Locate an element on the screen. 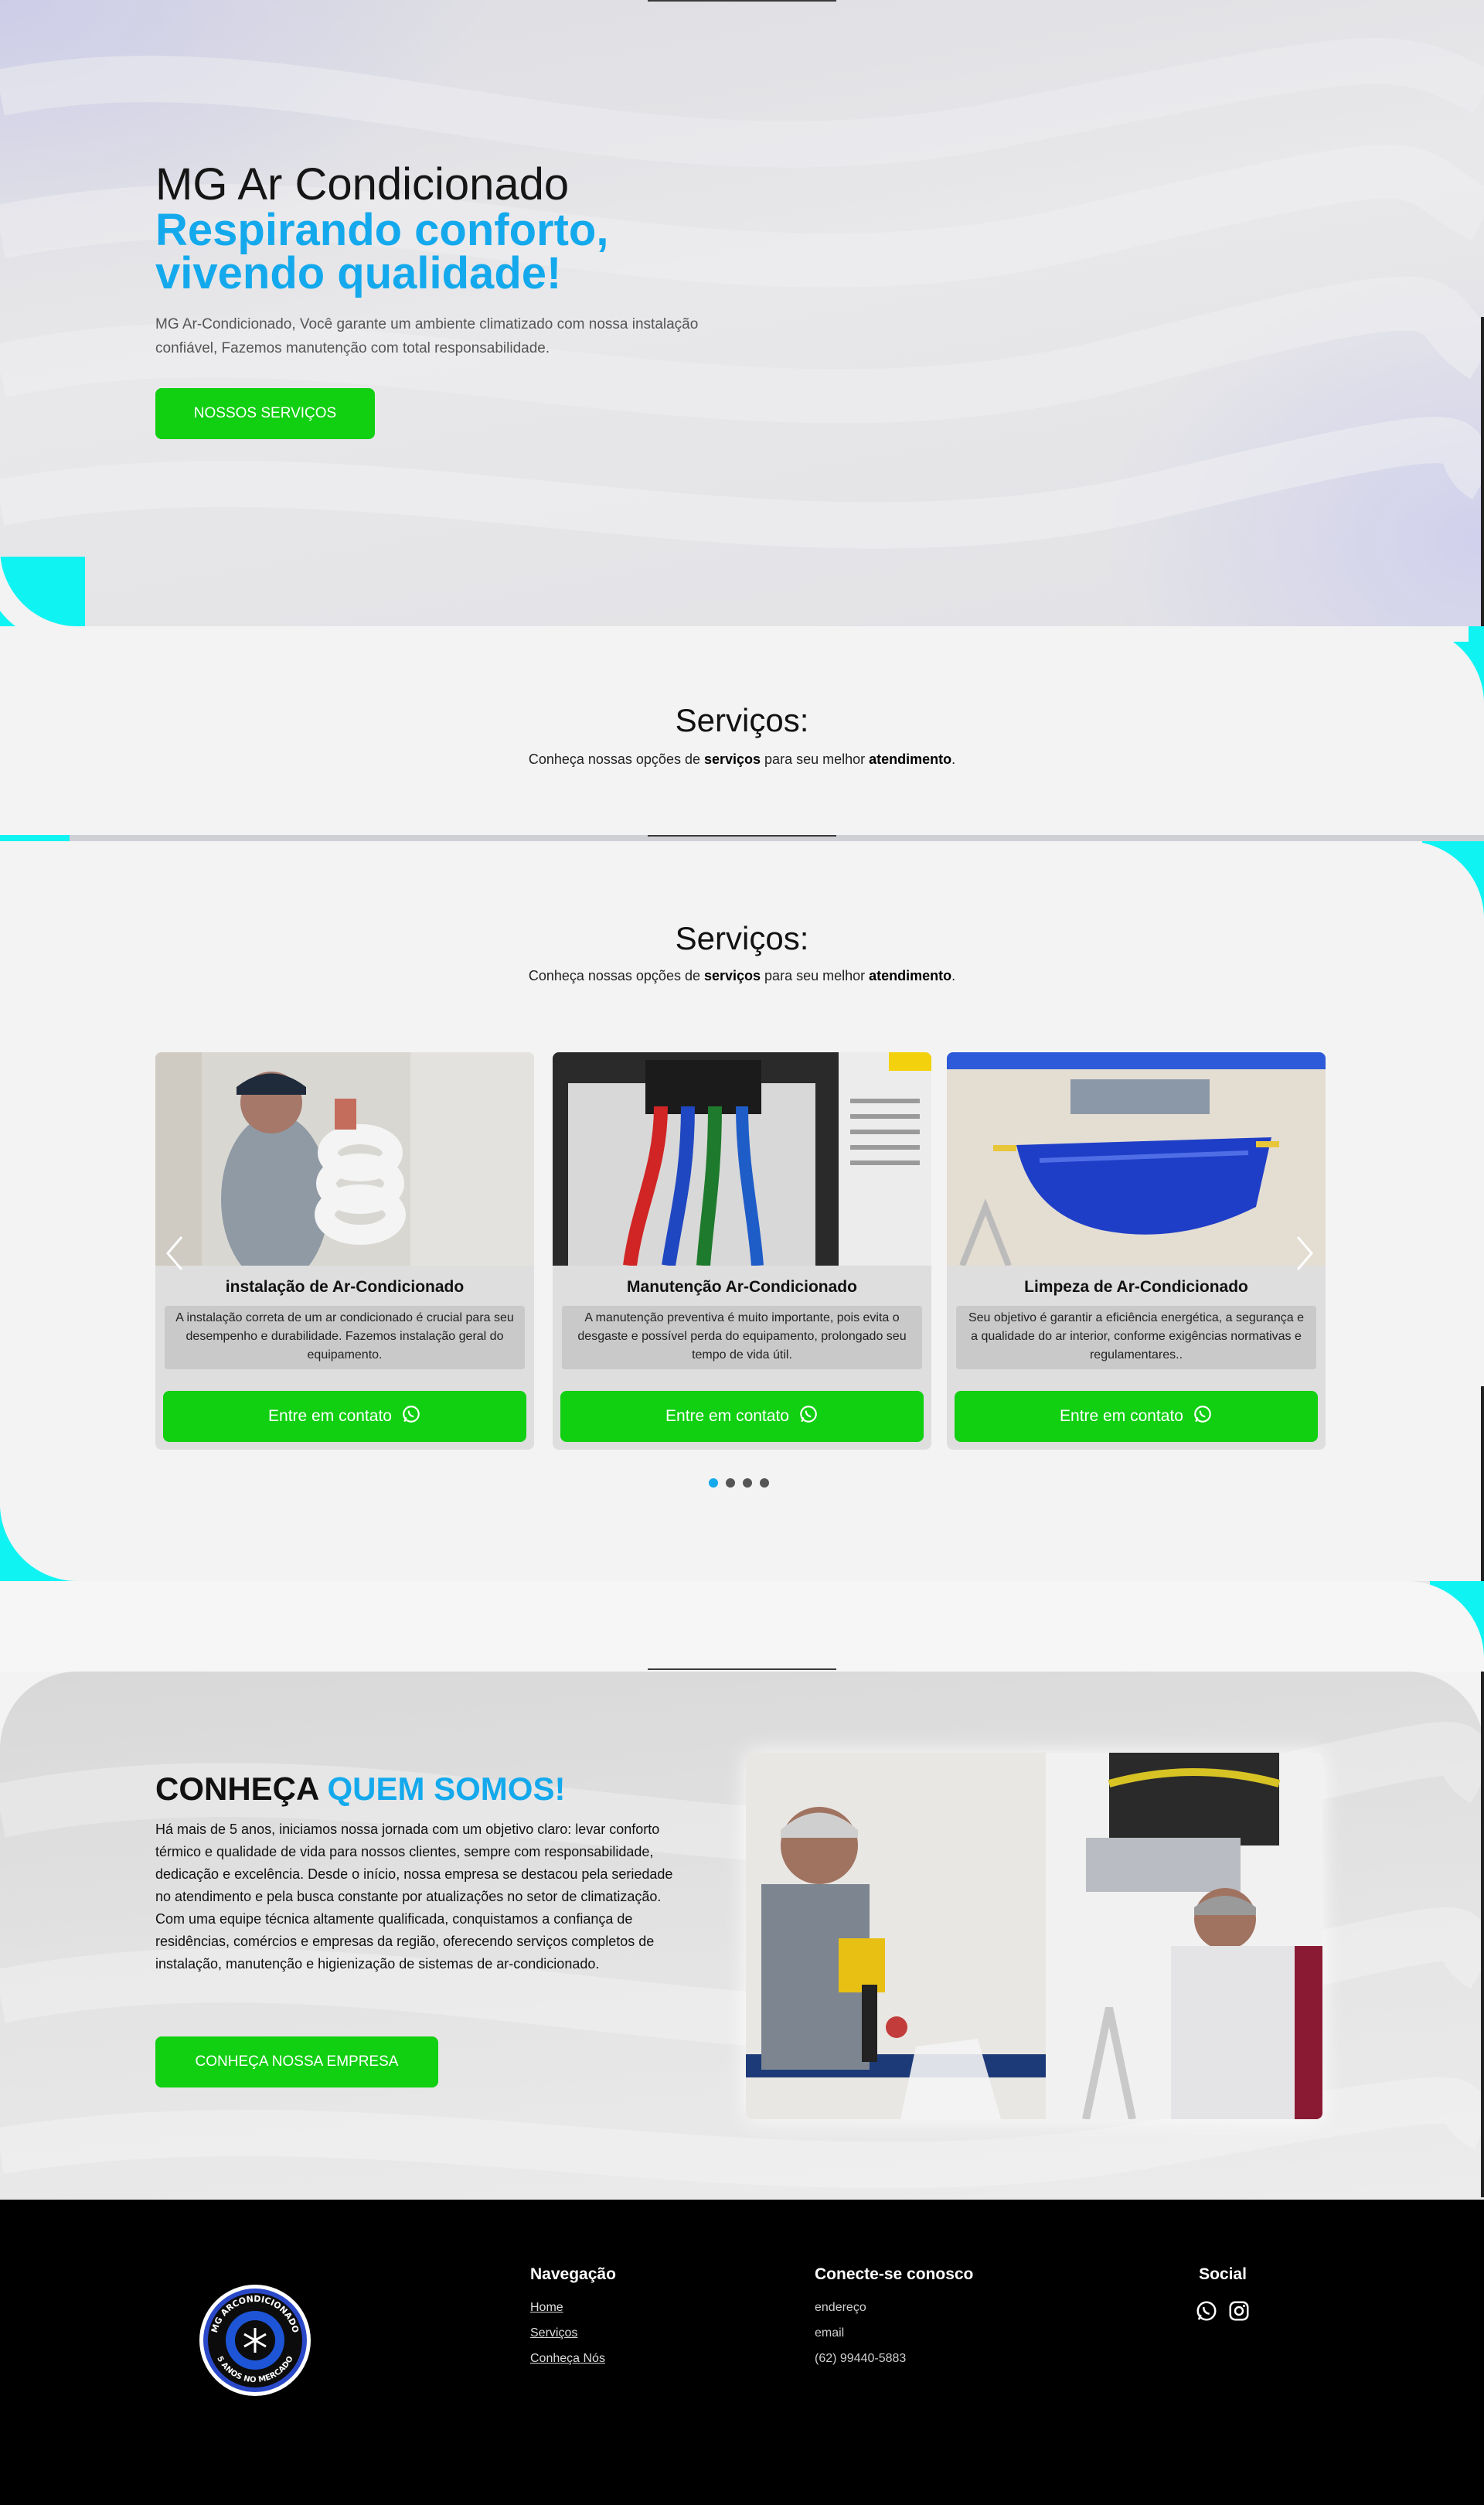  maintenance-photo-illustration is located at coordinates (742, 1159).